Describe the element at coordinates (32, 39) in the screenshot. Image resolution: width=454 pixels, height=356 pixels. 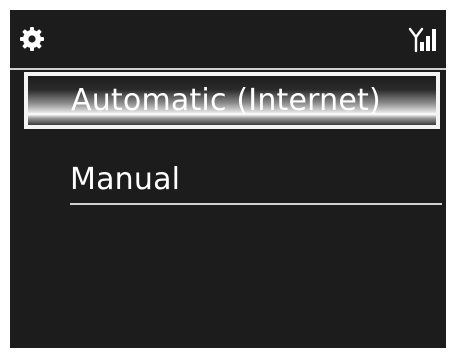
I see `gear-icon` at that location.